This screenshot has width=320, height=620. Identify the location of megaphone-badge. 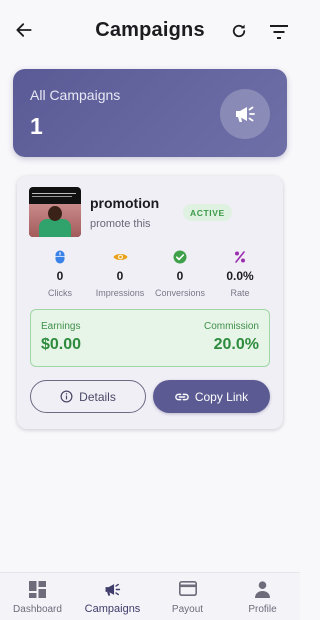
(245, 114).